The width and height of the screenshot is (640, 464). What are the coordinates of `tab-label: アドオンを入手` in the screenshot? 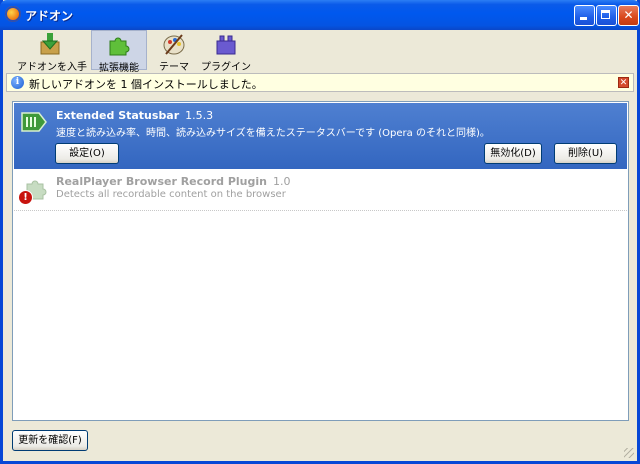 It's located at (52, 67).